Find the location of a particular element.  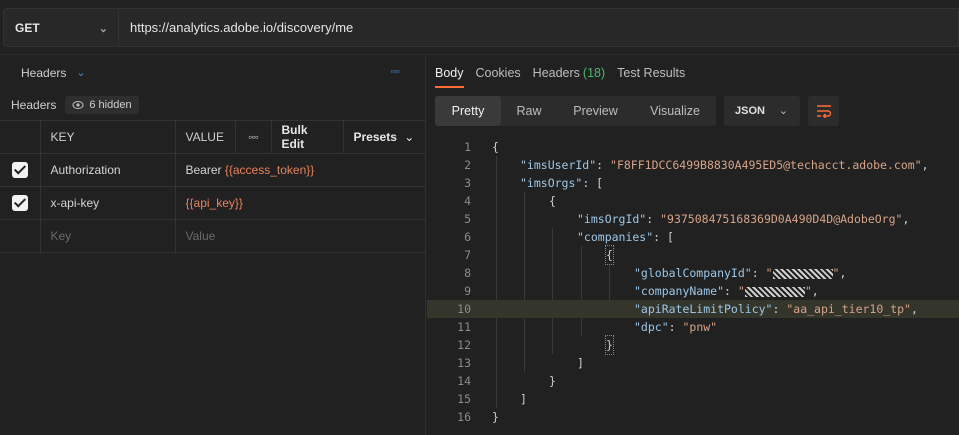

tab-headers: Headers (18) is located at coordinates (569, 72).